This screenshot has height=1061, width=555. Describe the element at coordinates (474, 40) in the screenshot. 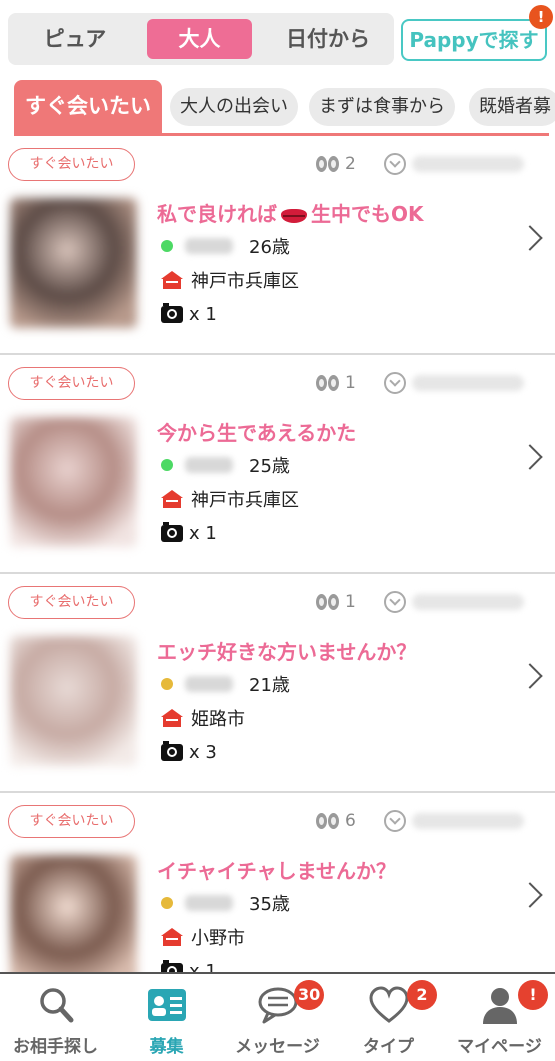

I see `pappy-search-button: Pappyで探す` at that location.